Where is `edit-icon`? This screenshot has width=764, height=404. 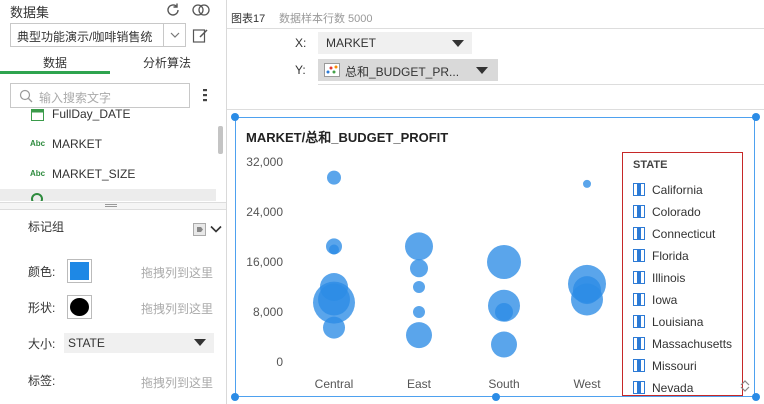 edit-icon is located at coordinates (200, 35).